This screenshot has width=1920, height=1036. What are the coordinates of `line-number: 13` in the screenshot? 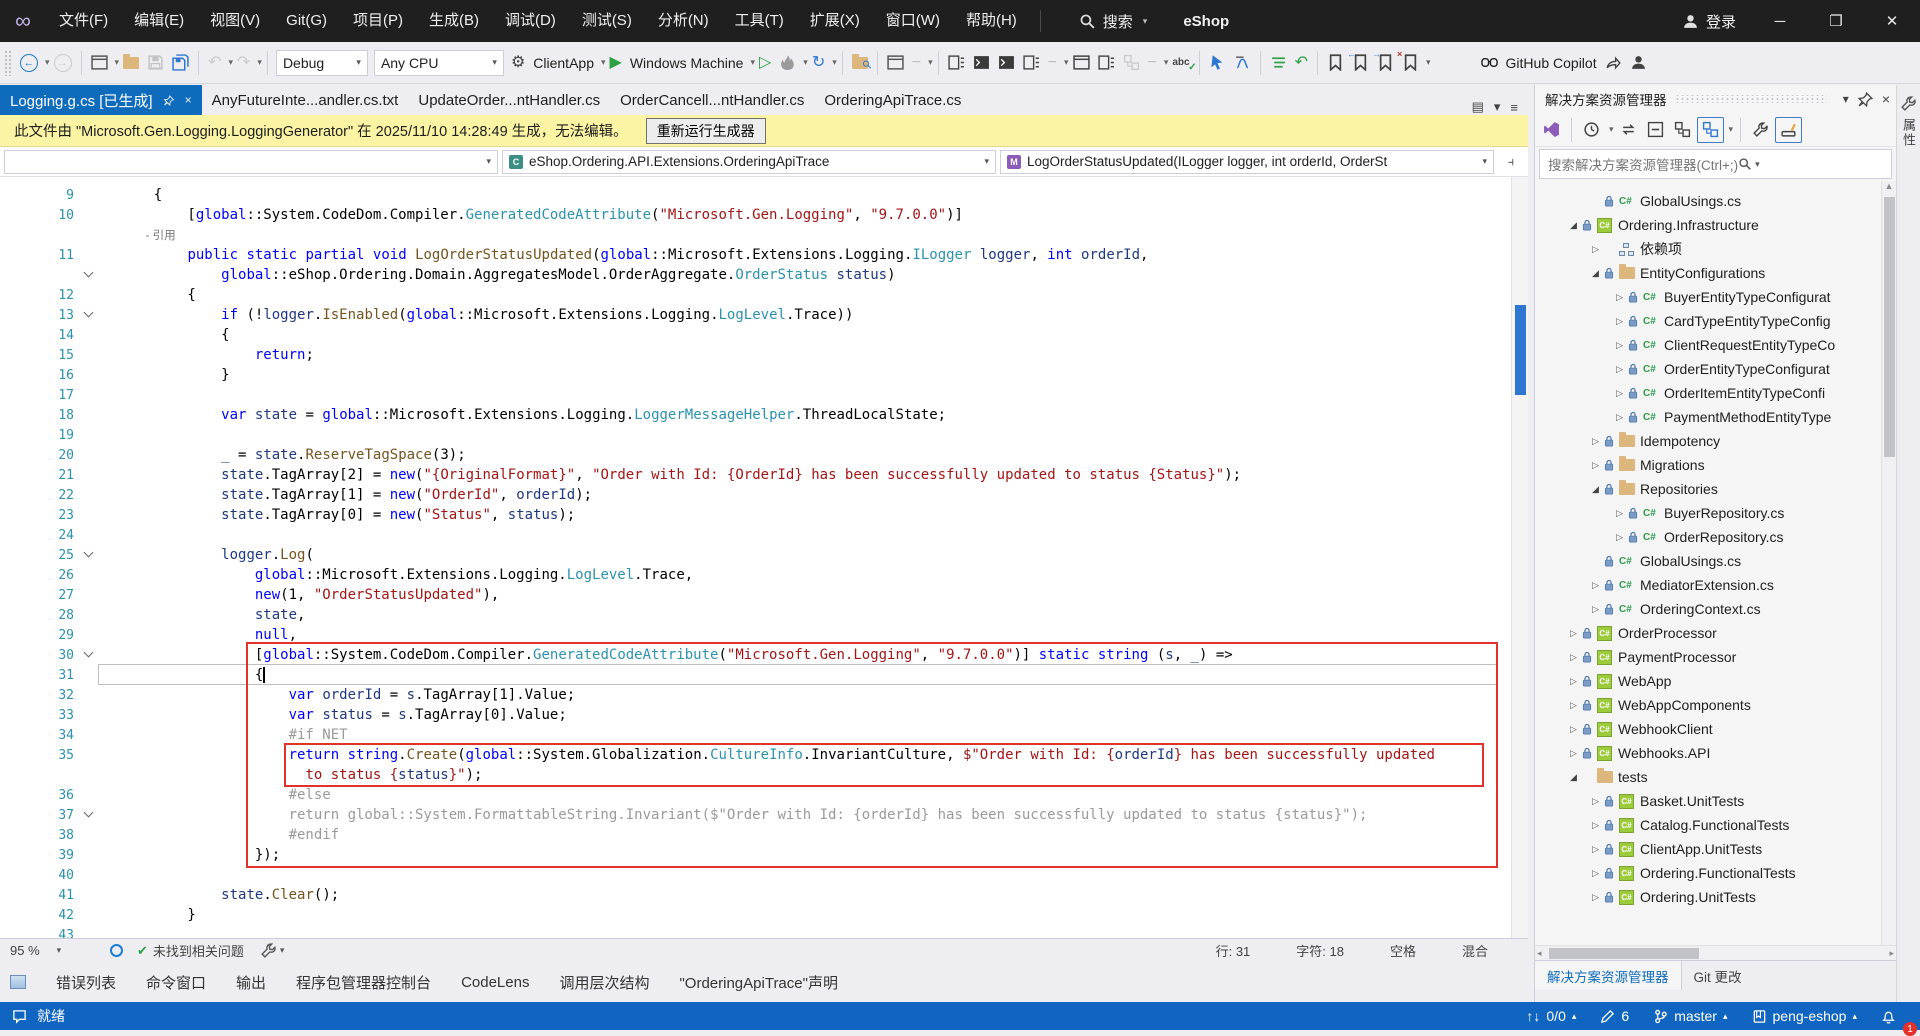 It's located at (39, 315).